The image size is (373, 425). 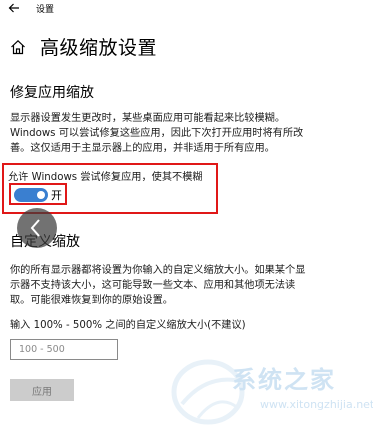 I want to click on overlay-pointer, so click(x=37, y=228).